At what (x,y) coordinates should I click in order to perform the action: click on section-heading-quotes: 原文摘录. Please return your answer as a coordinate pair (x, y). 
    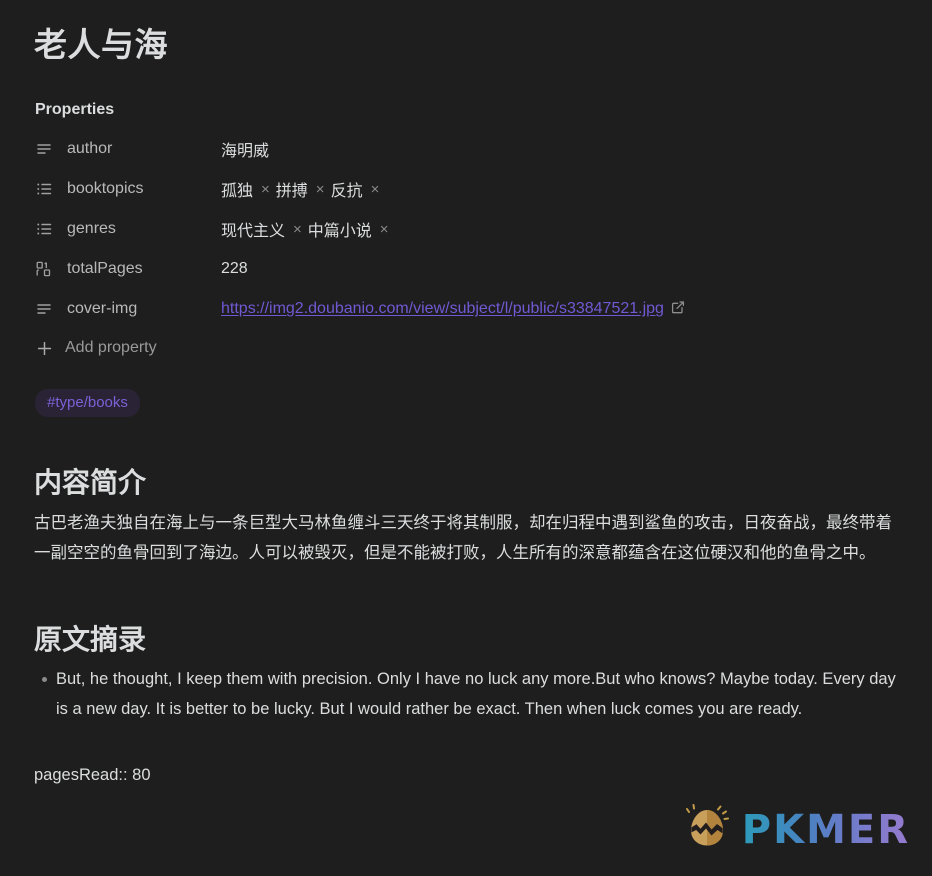
    Looking at the image, I should click on (90, 639).